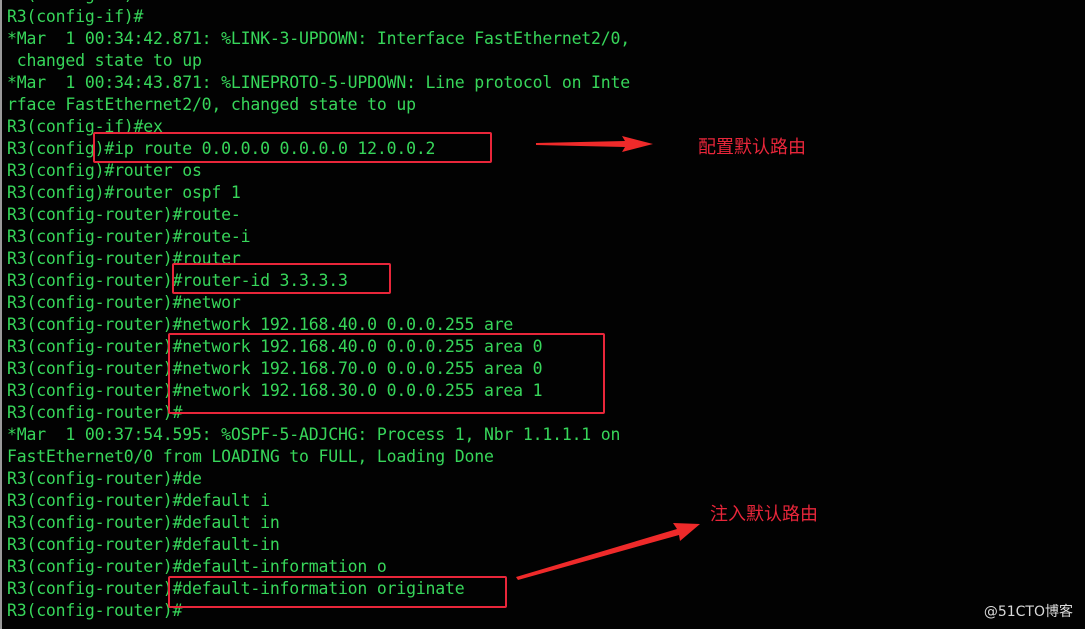 Image resolution: width=1085 pixels, height=629 pixels. I want to click on annotation-arrows, so click(608, 358).